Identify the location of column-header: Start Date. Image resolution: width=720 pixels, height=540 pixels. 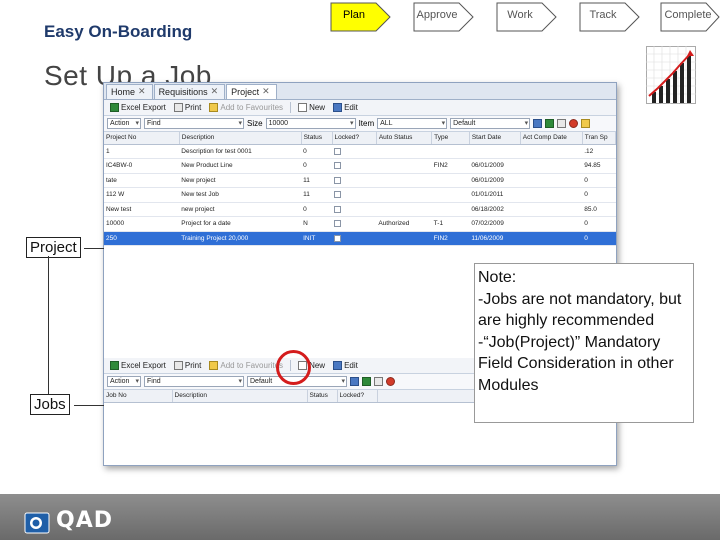
(495, 138).